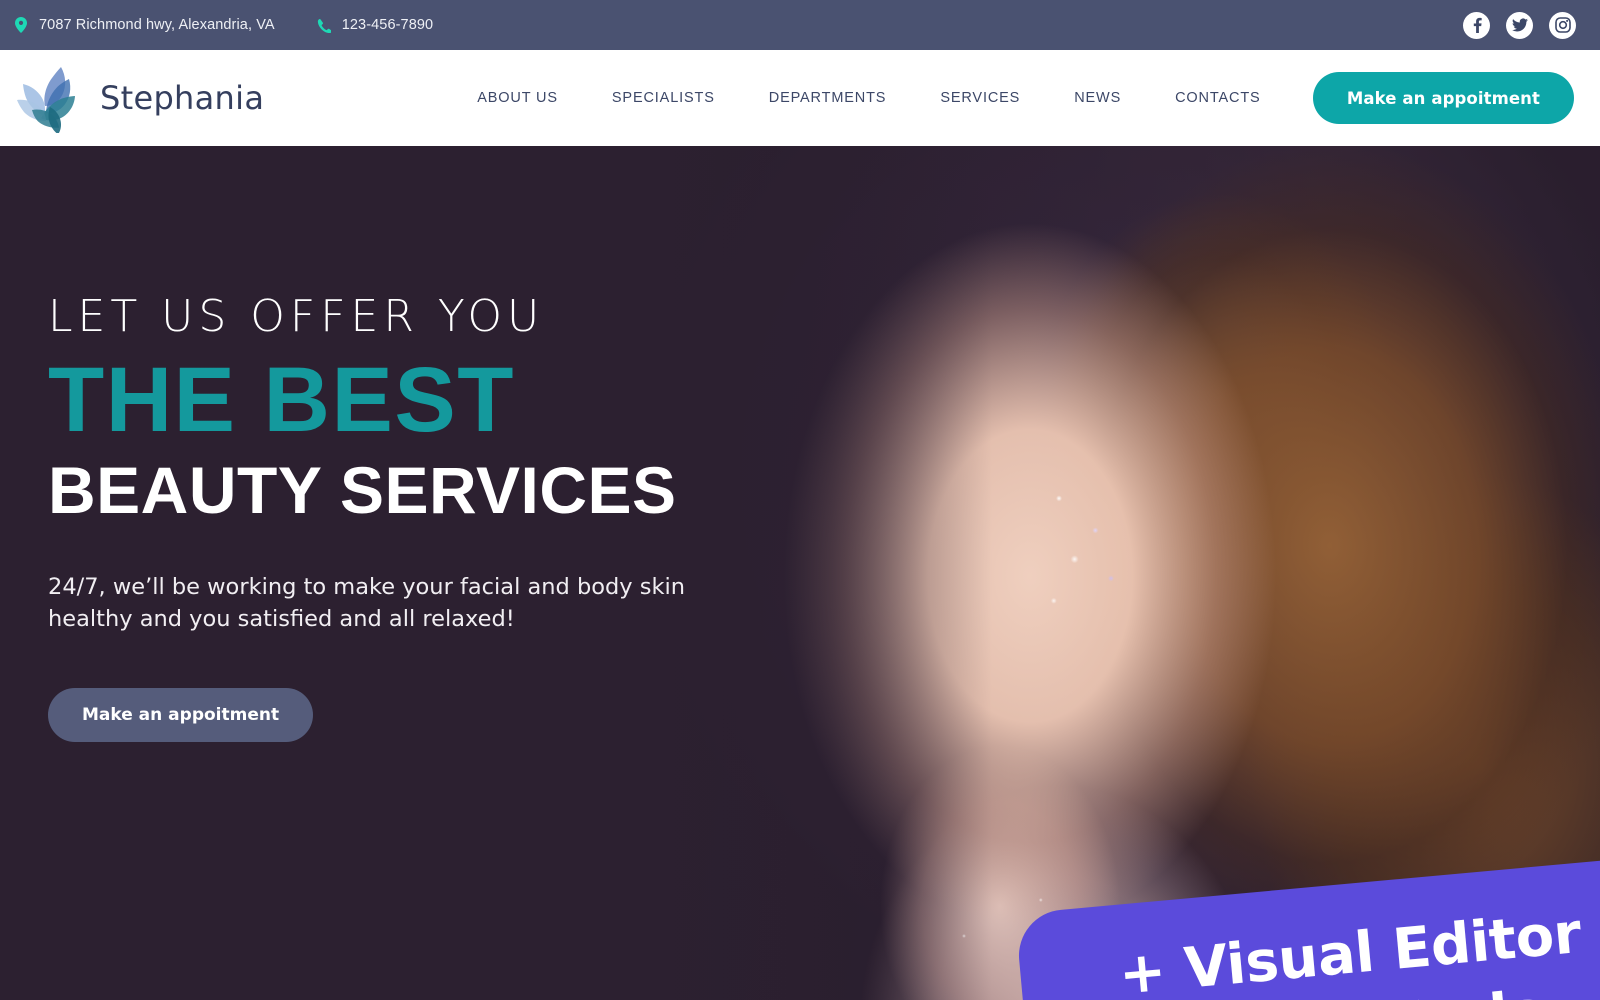  I want to click on nav-link-services: SERVICES, so click(980, 98).